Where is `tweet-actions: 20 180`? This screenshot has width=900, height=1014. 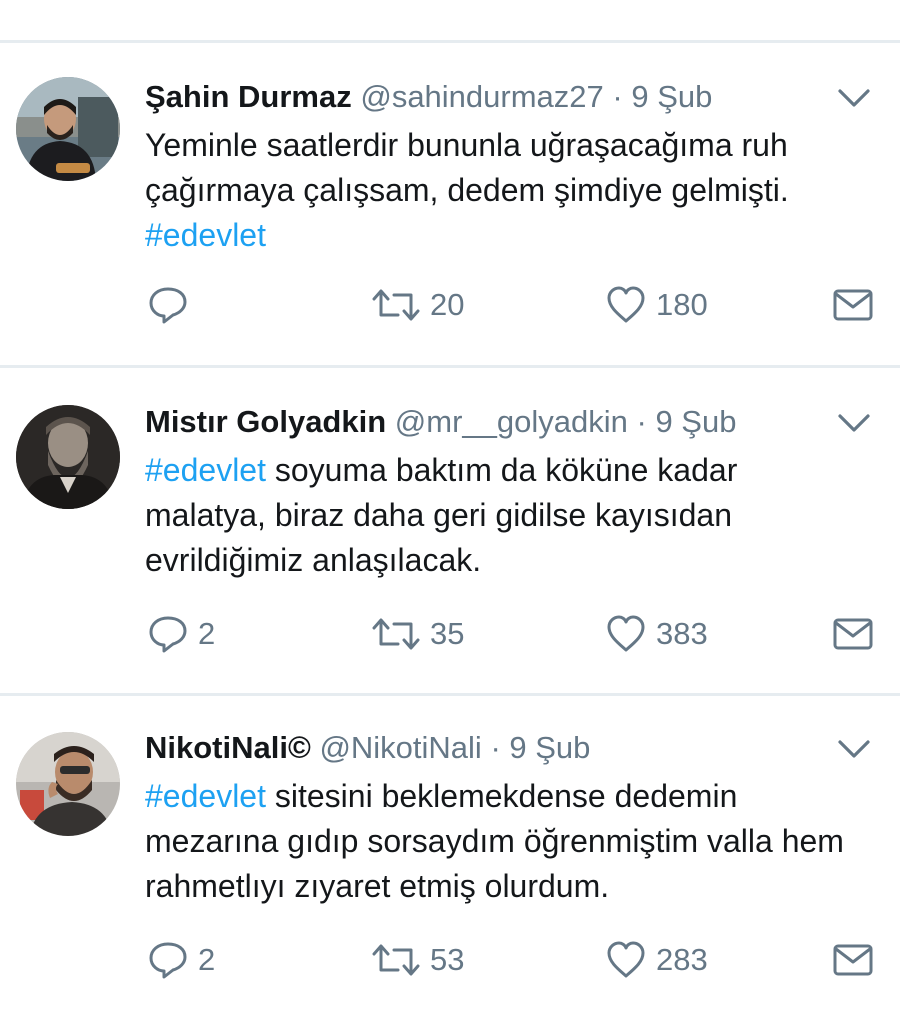 tweet-actions: 20 180 is located at coordinates (450, 305).